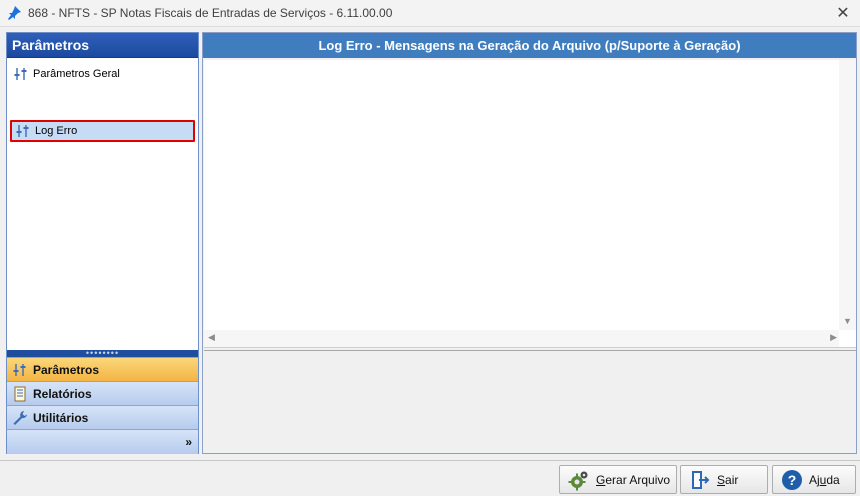  I want to click on nav-button-utilitarios: Utilitários, so click(102, 417).